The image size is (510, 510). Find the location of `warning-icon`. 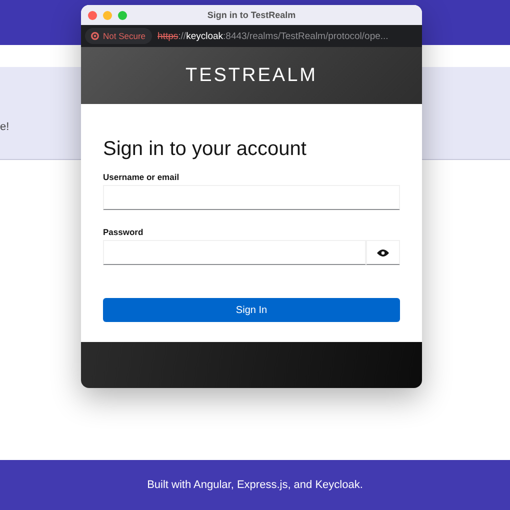

warning-icon is located at coordinates (95, 36).